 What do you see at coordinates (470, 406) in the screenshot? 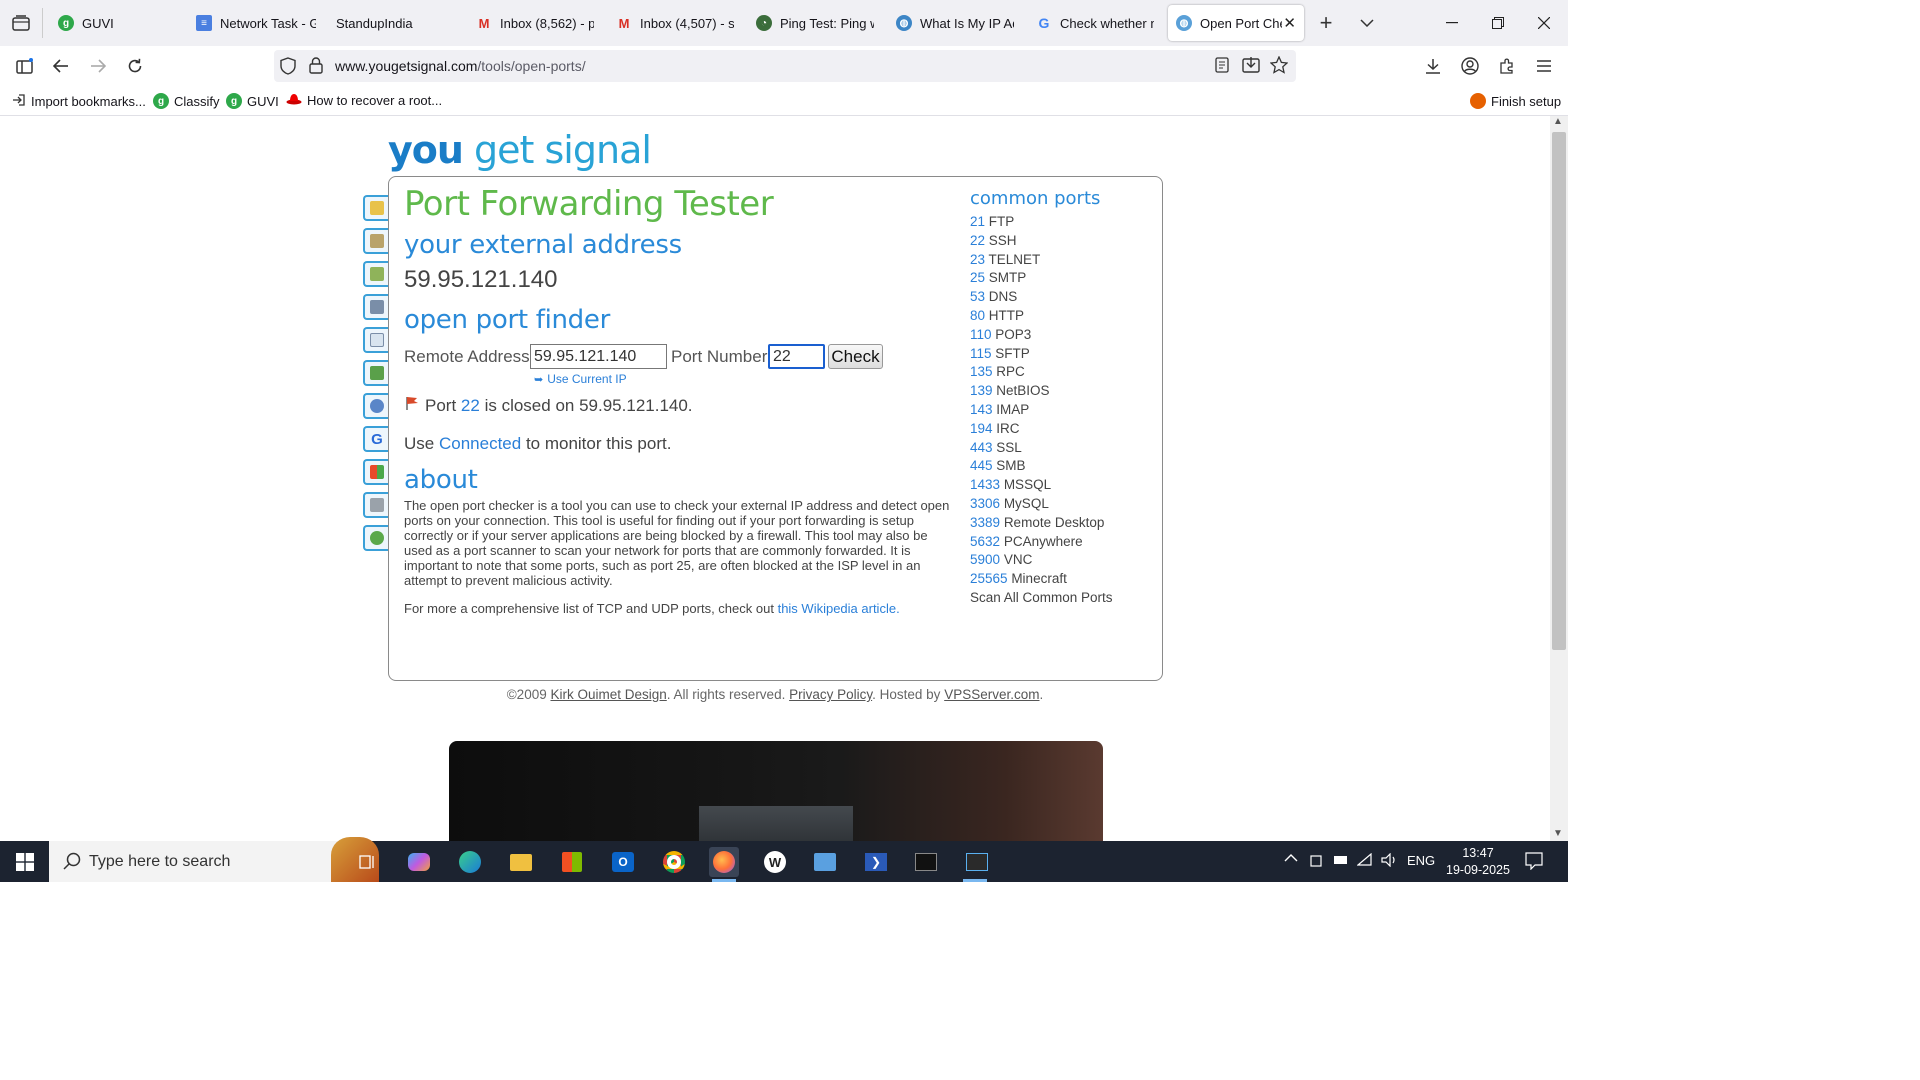
I see `result-port-link: 22` at bounding box center [470, 406].